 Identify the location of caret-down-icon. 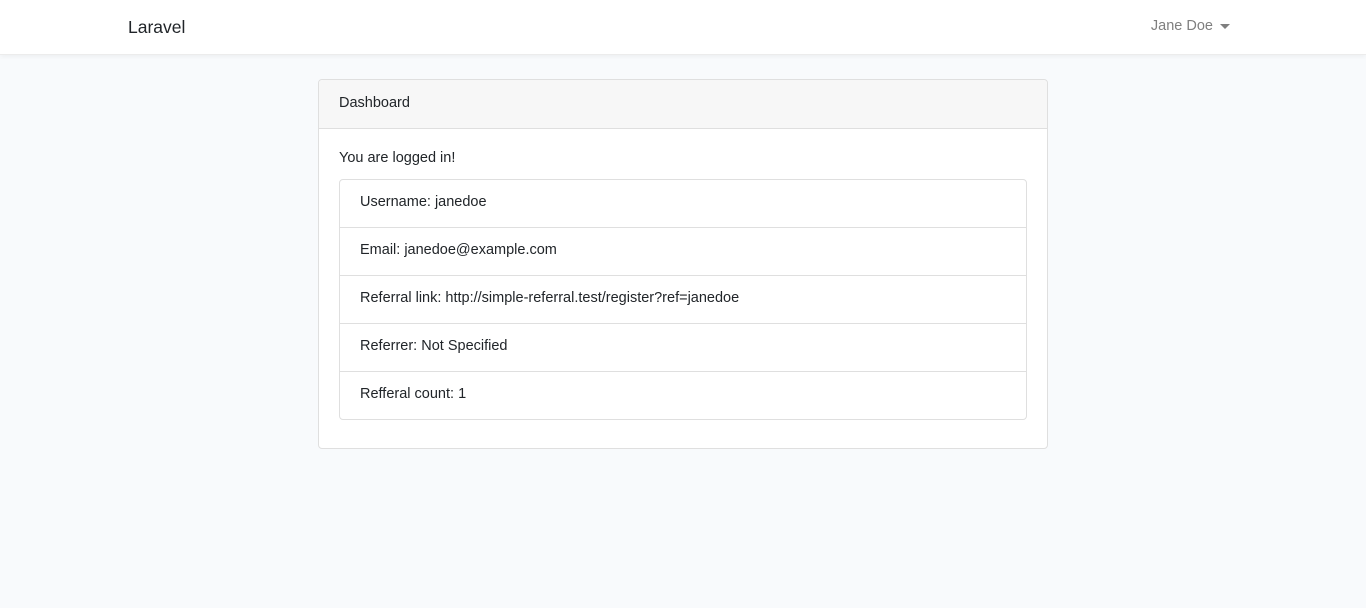
(1225, 26).